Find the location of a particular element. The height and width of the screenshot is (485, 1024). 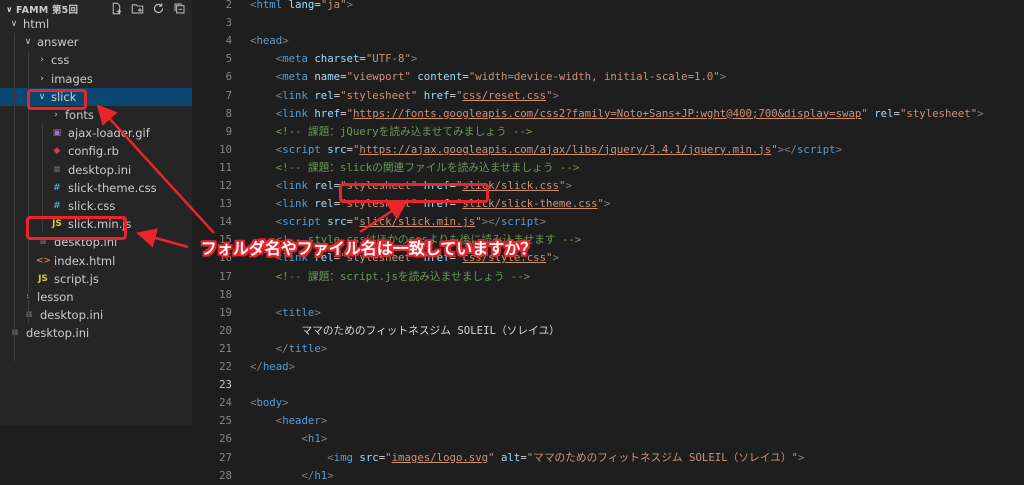

line-number: 21 is located at coordinates (225, 348).